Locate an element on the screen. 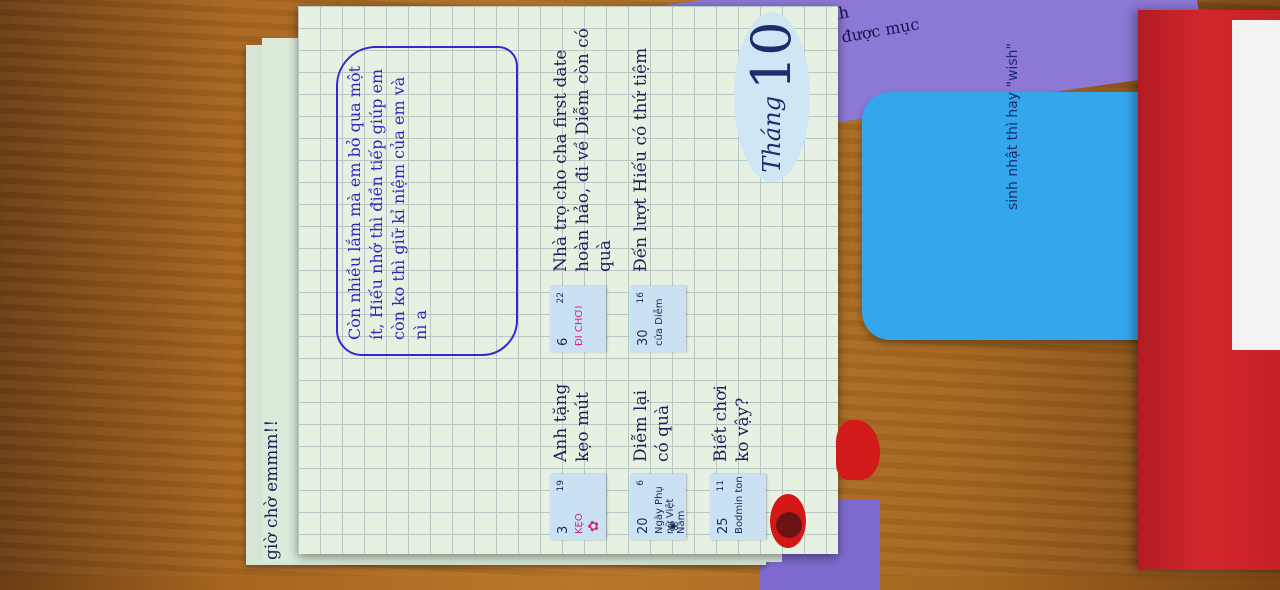 This screenshot has height=590, width=1280. date-chip-6: 6 22 ĐI CHƠI is located at coordinates (578, 319).